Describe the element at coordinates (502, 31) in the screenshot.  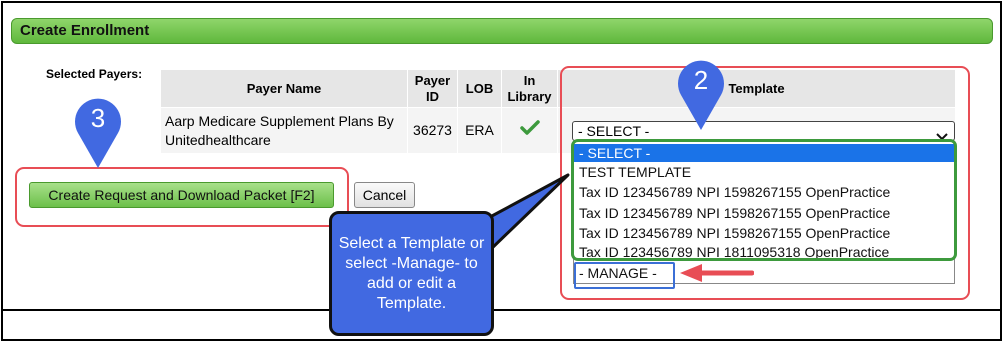
I see `page-title: Create Enrollment` at that location.